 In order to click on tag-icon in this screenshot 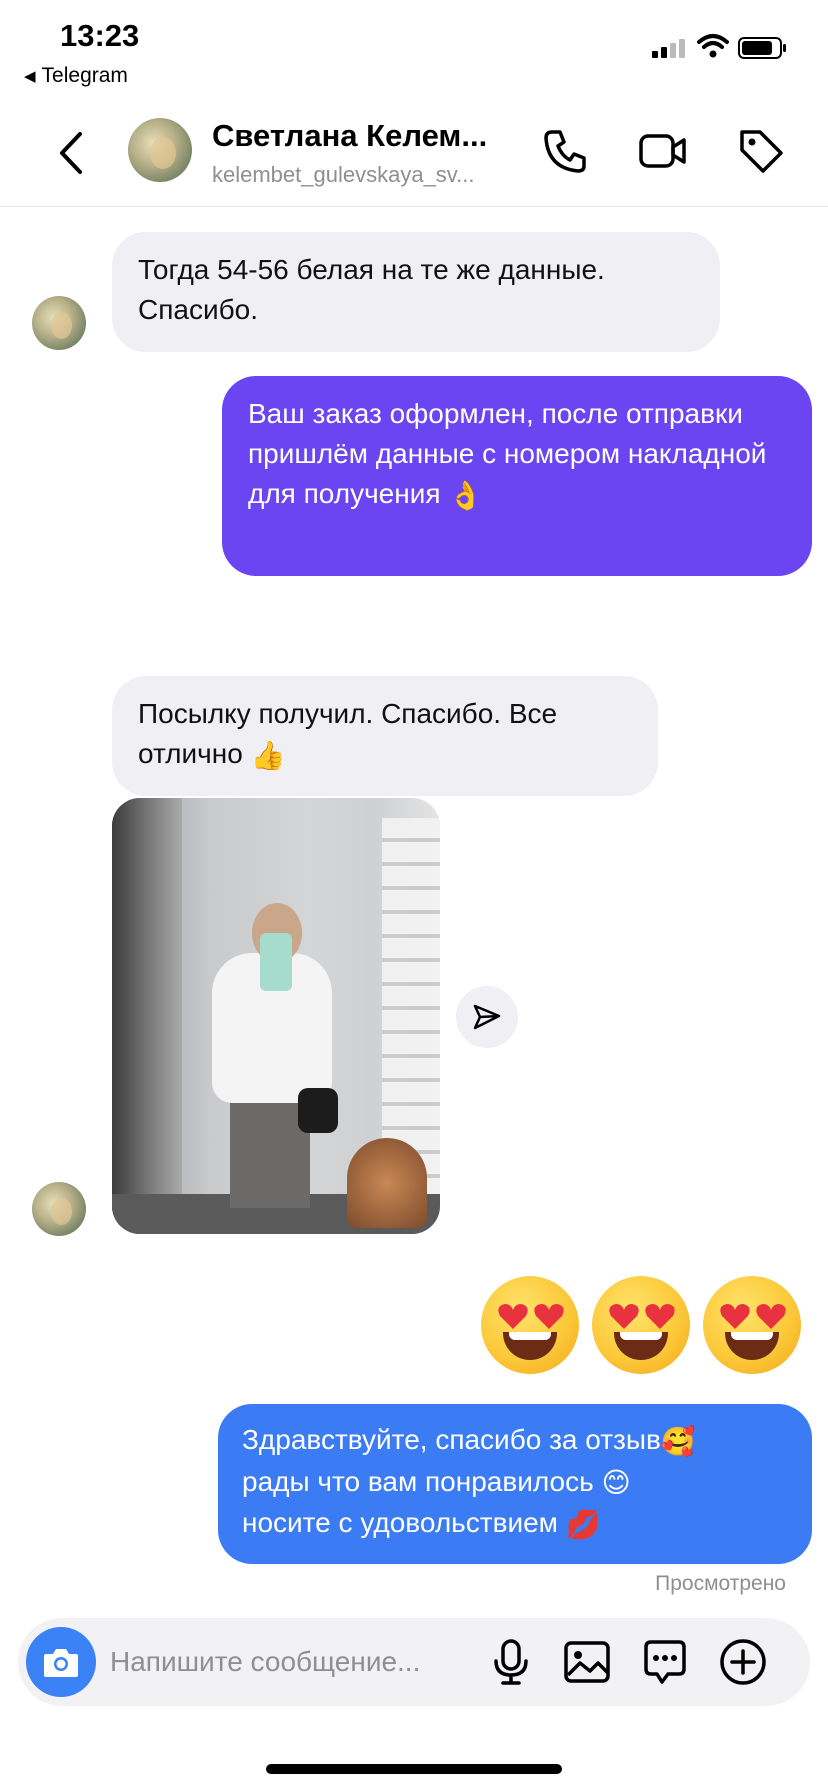, I will do `click(761, 151)`.